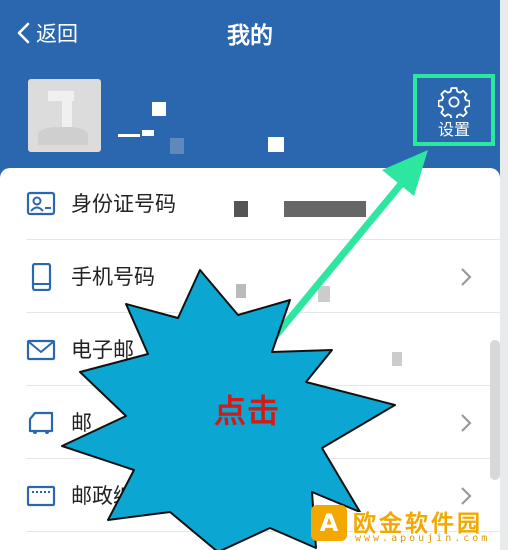 The height and width of the screenshot is (550, 508). Describe the element at coordinates (250, 36) in the screenshot. I see `page-title: 我的` at that location.